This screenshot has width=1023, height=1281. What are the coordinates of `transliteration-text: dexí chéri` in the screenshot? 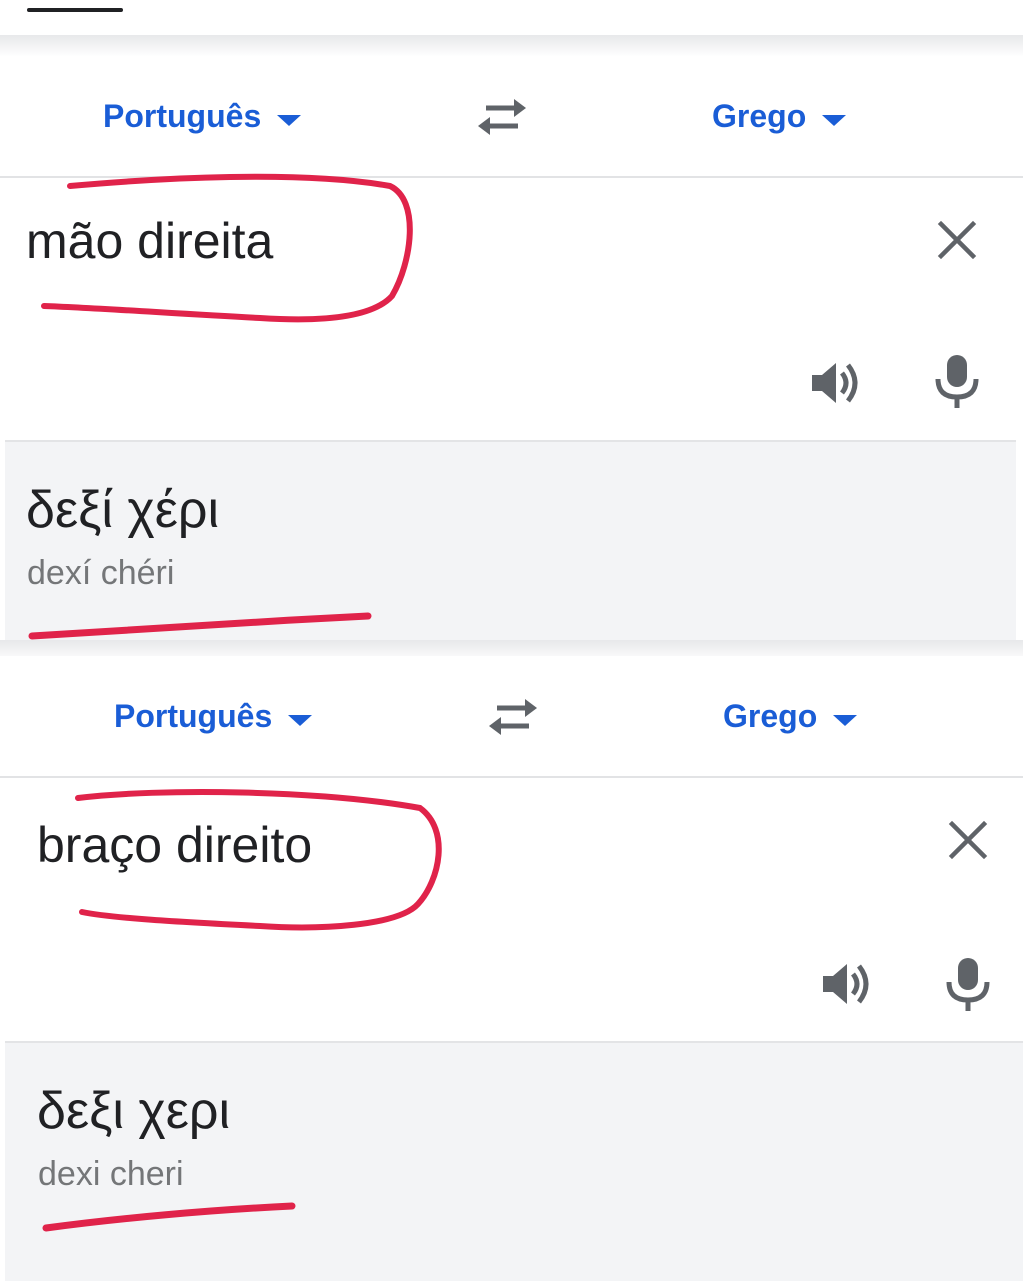 It's located at (101, 573).